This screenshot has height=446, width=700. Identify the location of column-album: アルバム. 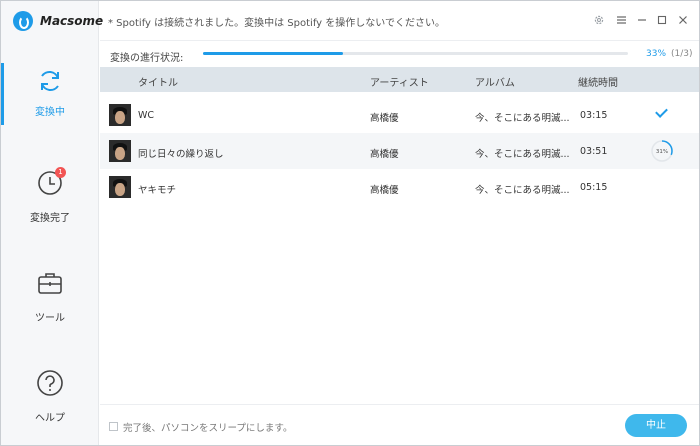
(495, 83).